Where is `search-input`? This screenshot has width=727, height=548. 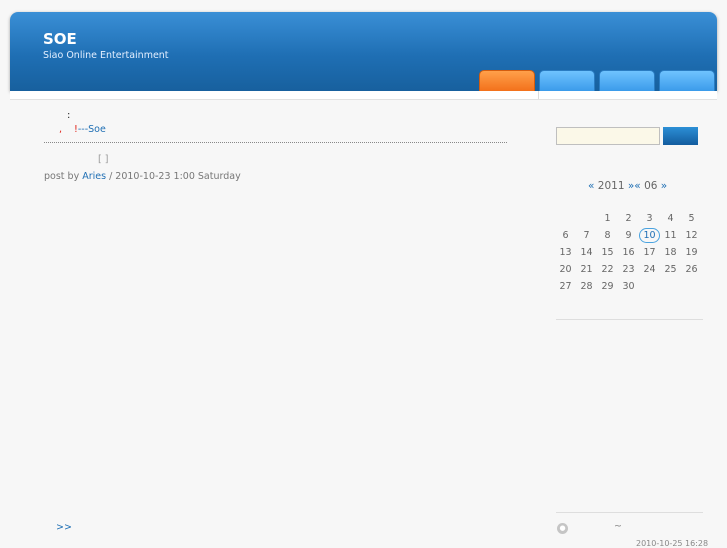
search-input is located at coordinates (608, 136).